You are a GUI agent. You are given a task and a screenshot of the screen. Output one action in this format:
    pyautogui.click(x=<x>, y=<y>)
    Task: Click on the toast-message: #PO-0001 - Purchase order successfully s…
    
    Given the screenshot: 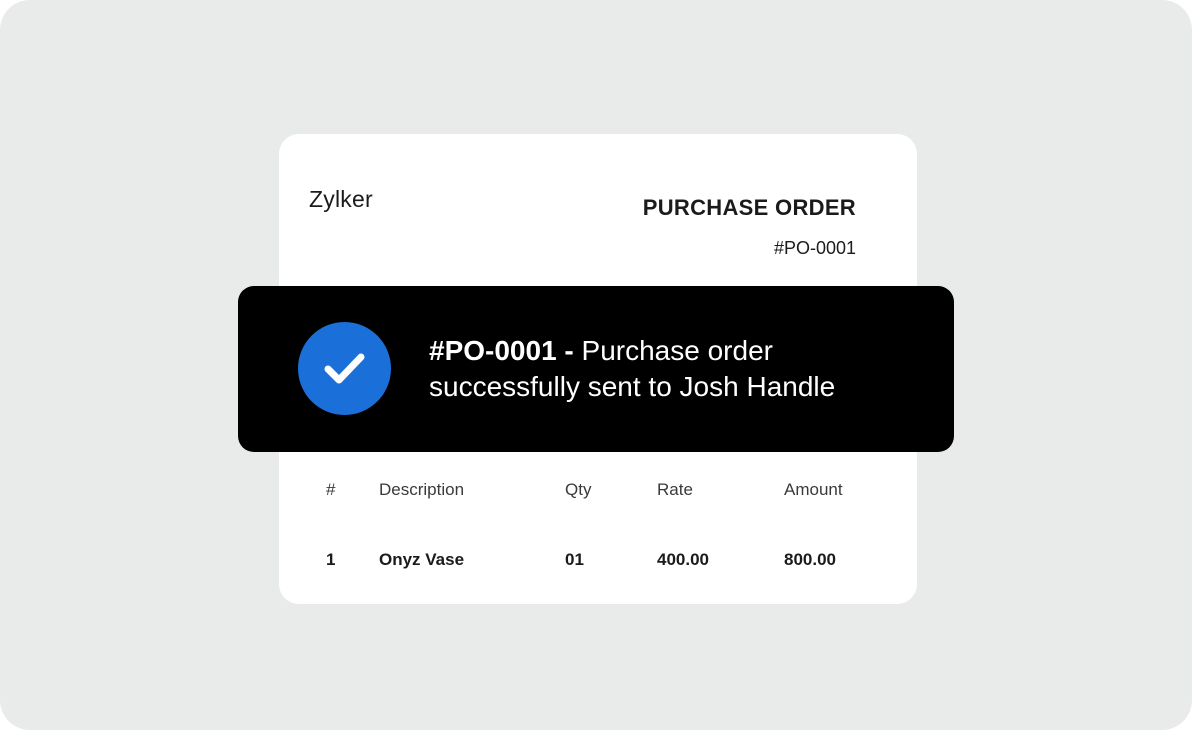 What is the action you would take?
    pyautogui.click(x=679, y=369)
    